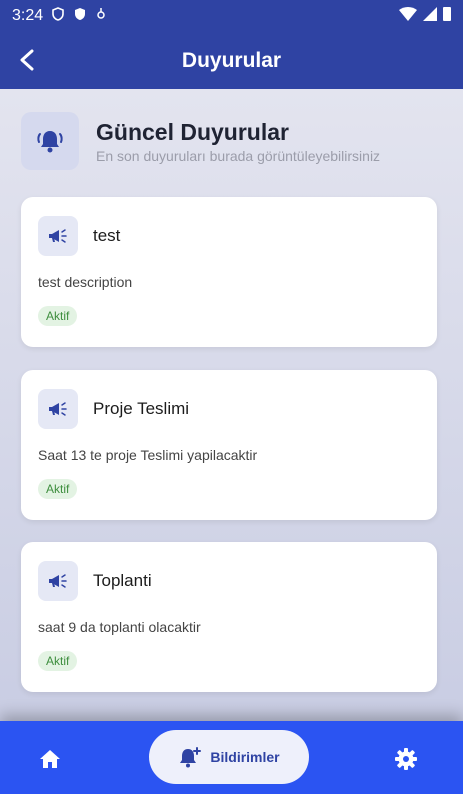 Image resolution: width=463 pixels, height=794 pixels. I want to click on bottom-navigation: Bildirimler, so click(231, 757).